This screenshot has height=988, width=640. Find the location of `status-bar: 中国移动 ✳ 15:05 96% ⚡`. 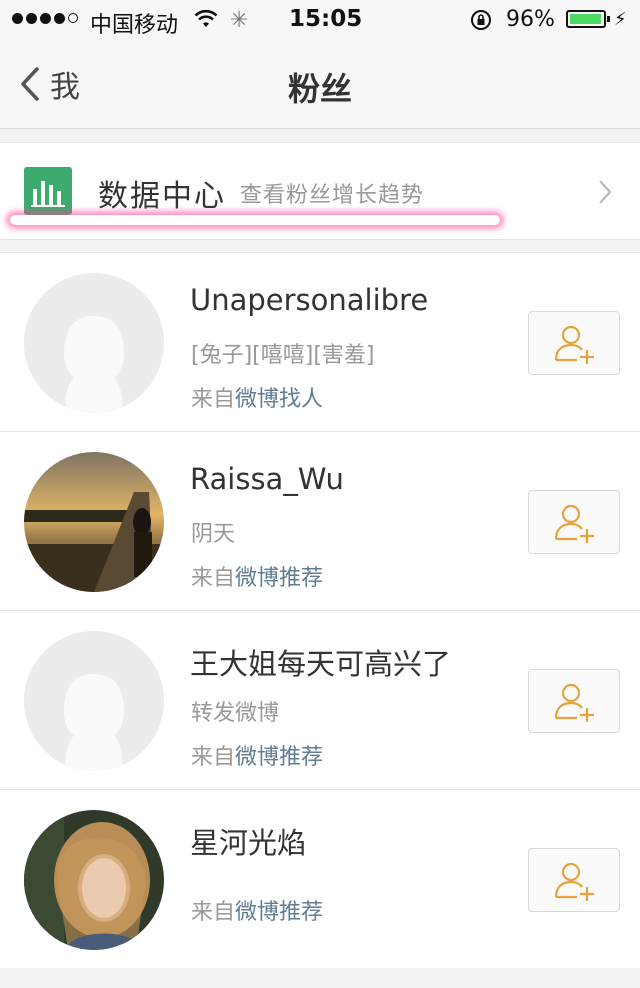

status-bar: 中国移动 ✳ 15:05 96% ⚡ is located at coordinates (320, 20).